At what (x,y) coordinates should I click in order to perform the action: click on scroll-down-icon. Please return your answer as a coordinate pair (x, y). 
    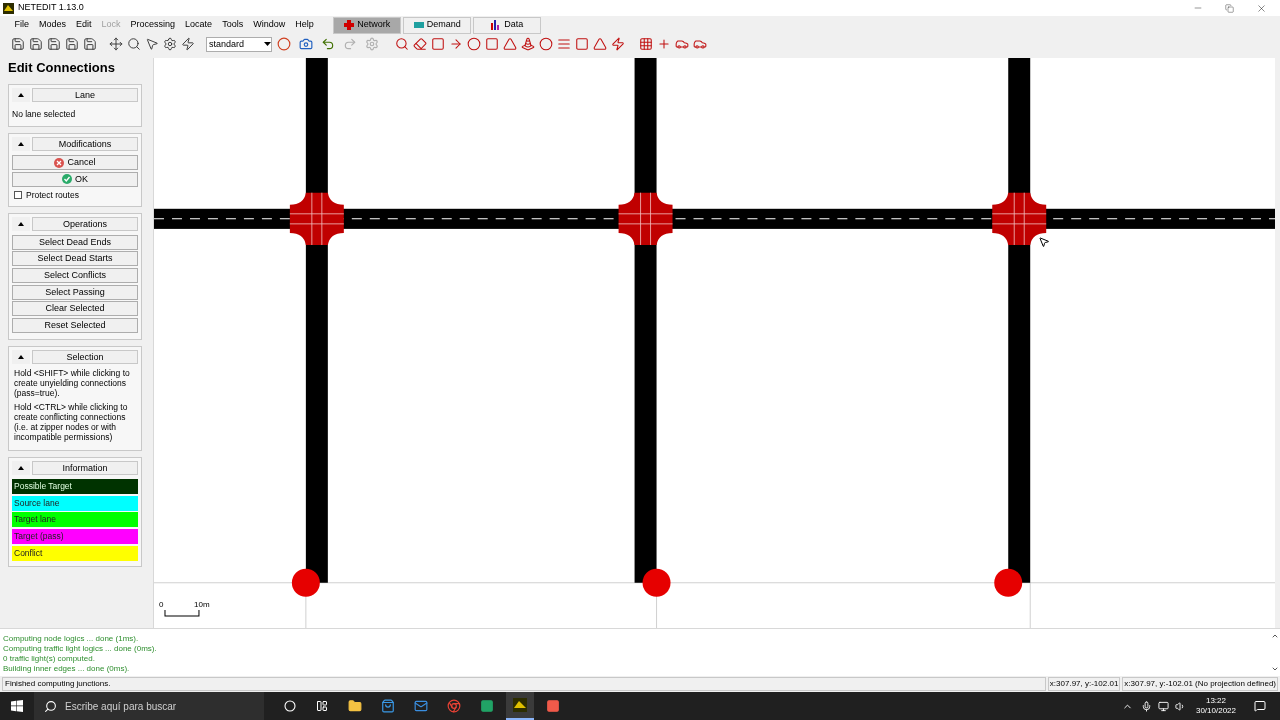
    Looking at the image, I should click on (1275, 669).